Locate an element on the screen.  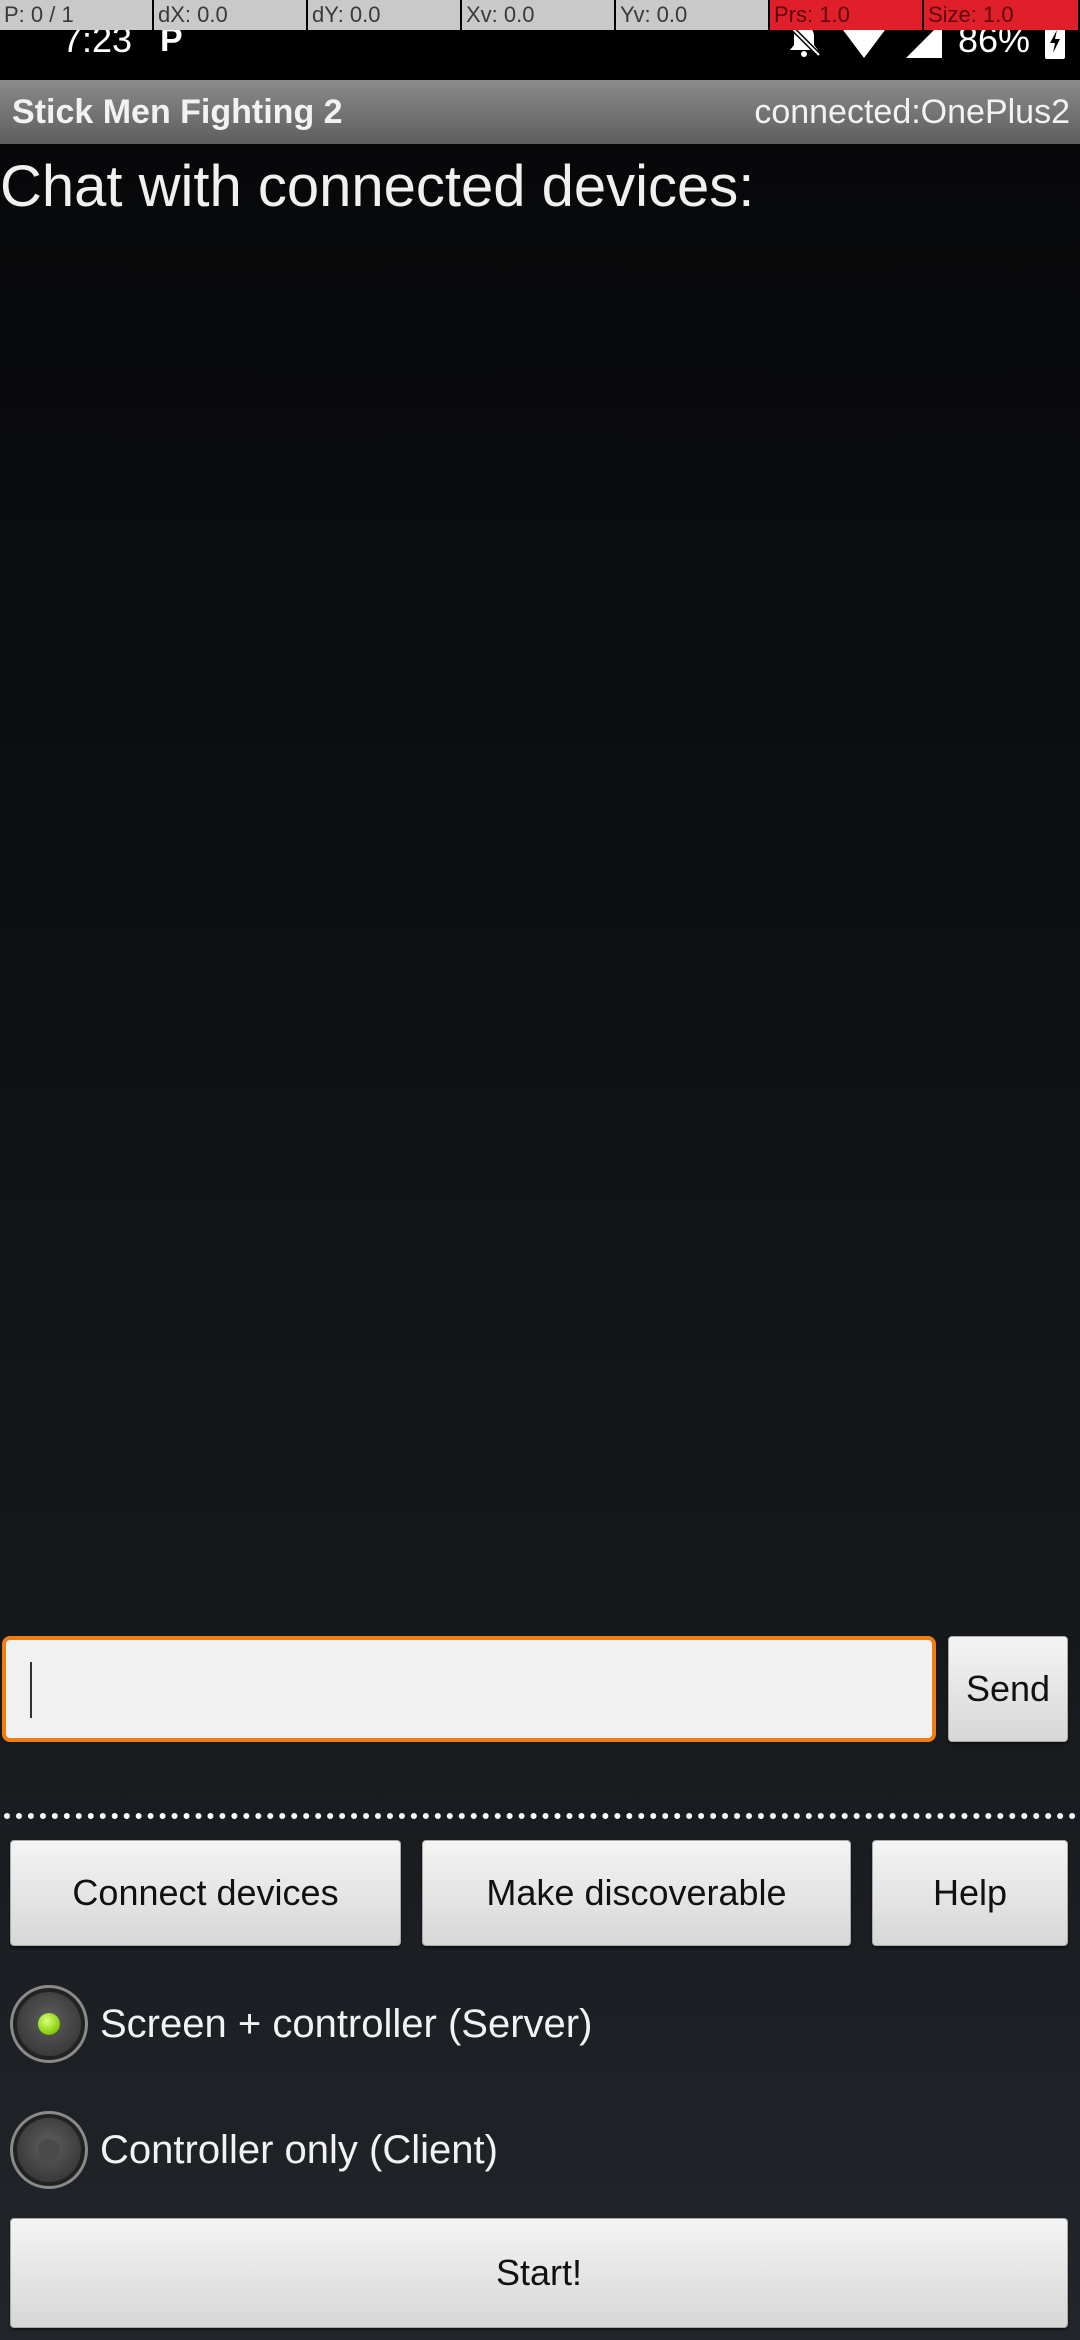
help-button: Help is located at coordinates (970, 1893).